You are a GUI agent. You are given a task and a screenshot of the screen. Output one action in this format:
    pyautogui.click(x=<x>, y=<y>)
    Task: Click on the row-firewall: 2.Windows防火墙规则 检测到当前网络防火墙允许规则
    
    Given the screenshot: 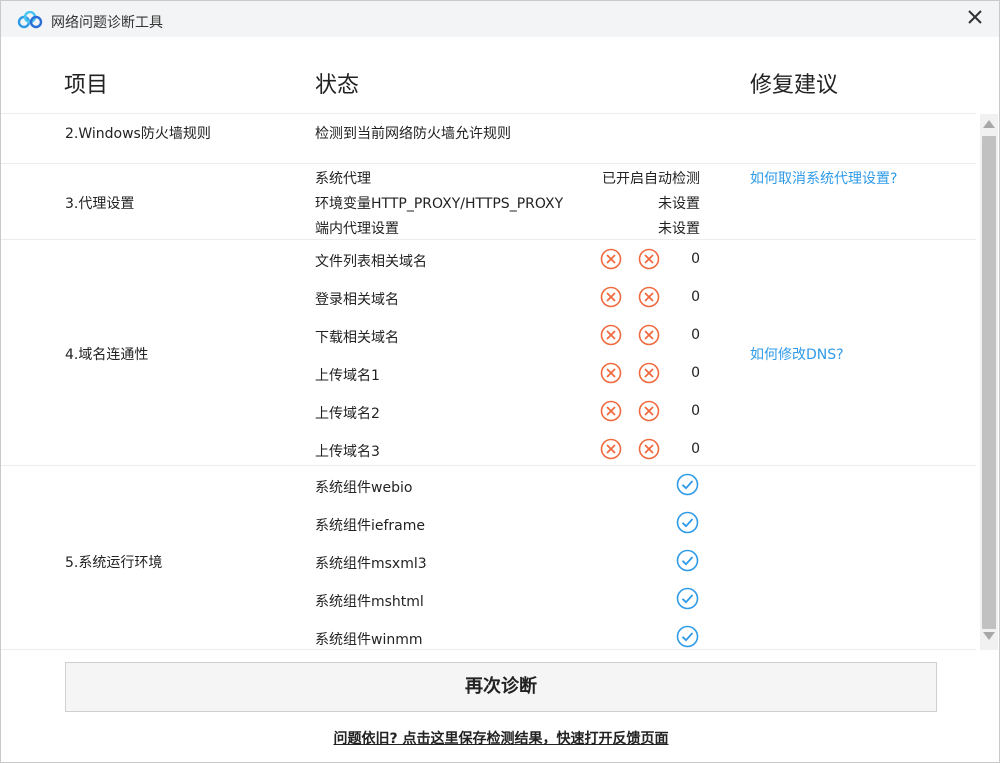 What is the action you would take?
    pyautogui.click(x=488, y=139)
    